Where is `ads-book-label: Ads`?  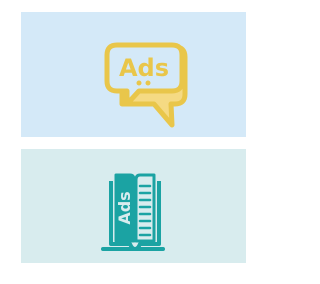
ads-book-label: Ads is located at coordinates (124, 207).